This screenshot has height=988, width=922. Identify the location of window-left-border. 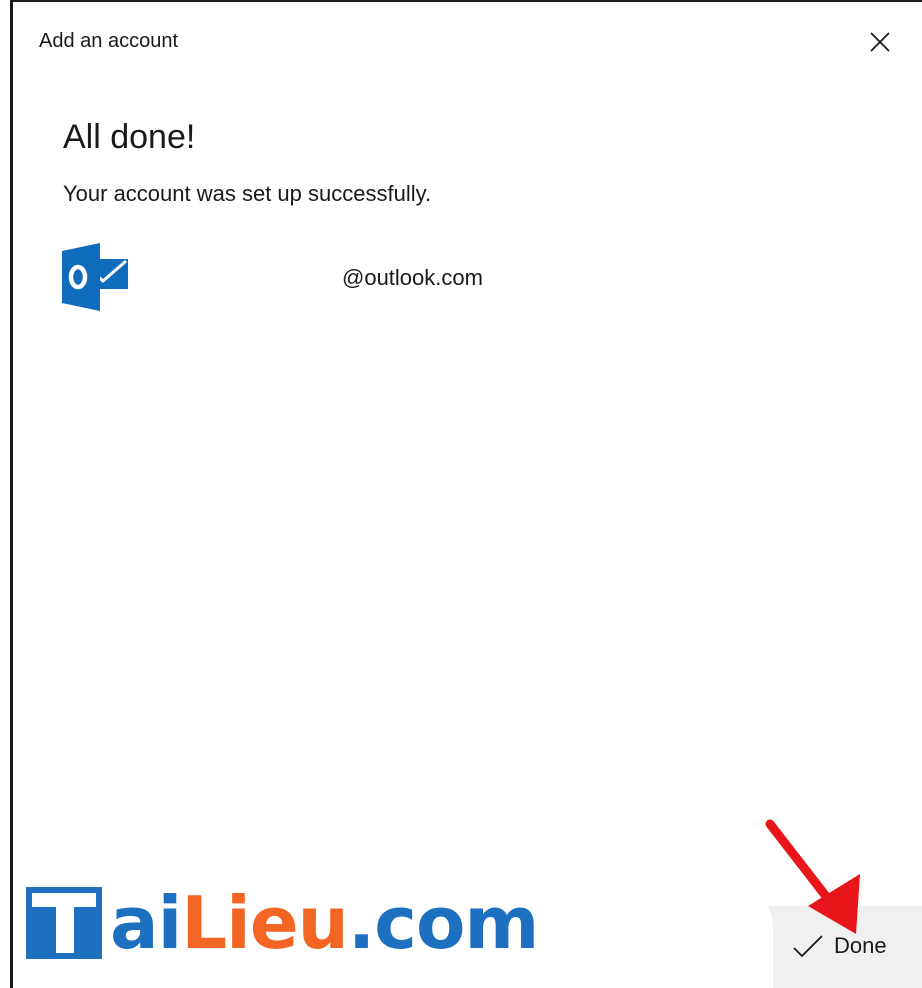
(6, 494).